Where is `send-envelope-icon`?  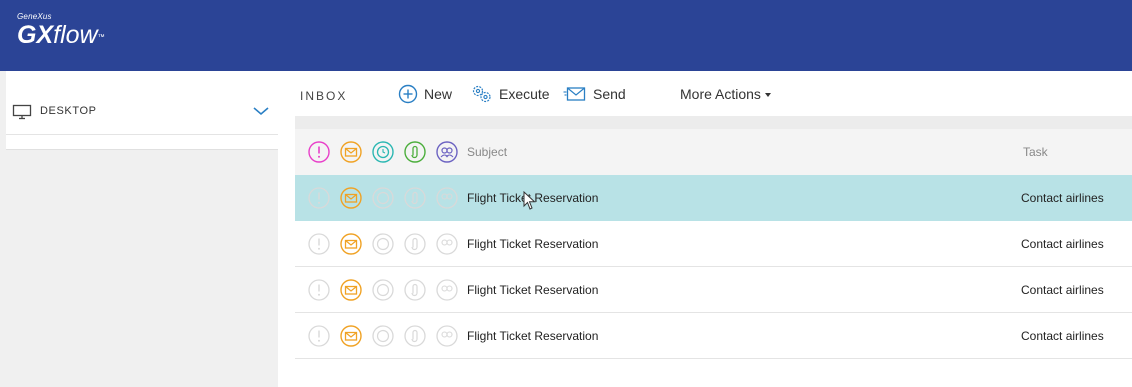
send-envelope-icon is located at coordinates (574, 93).